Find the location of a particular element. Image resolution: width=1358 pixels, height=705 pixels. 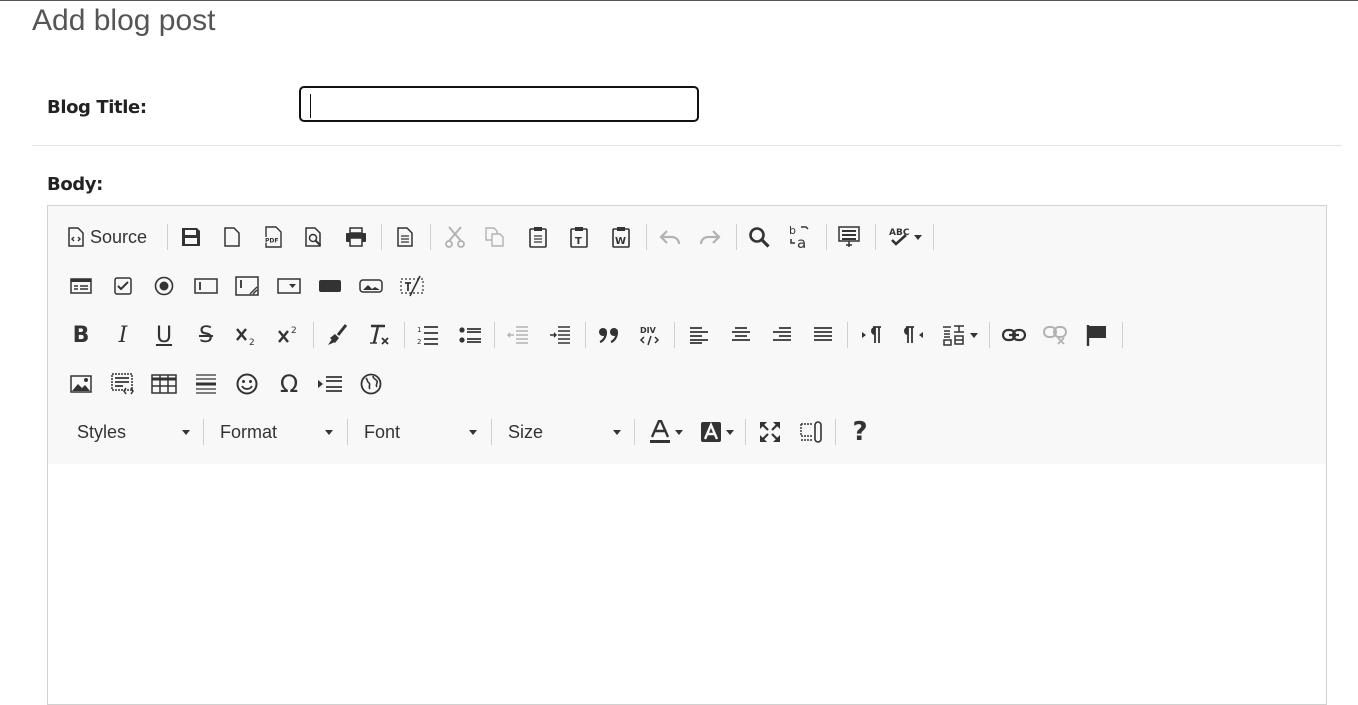

checkbox-button is located at coordinates (123, 286).